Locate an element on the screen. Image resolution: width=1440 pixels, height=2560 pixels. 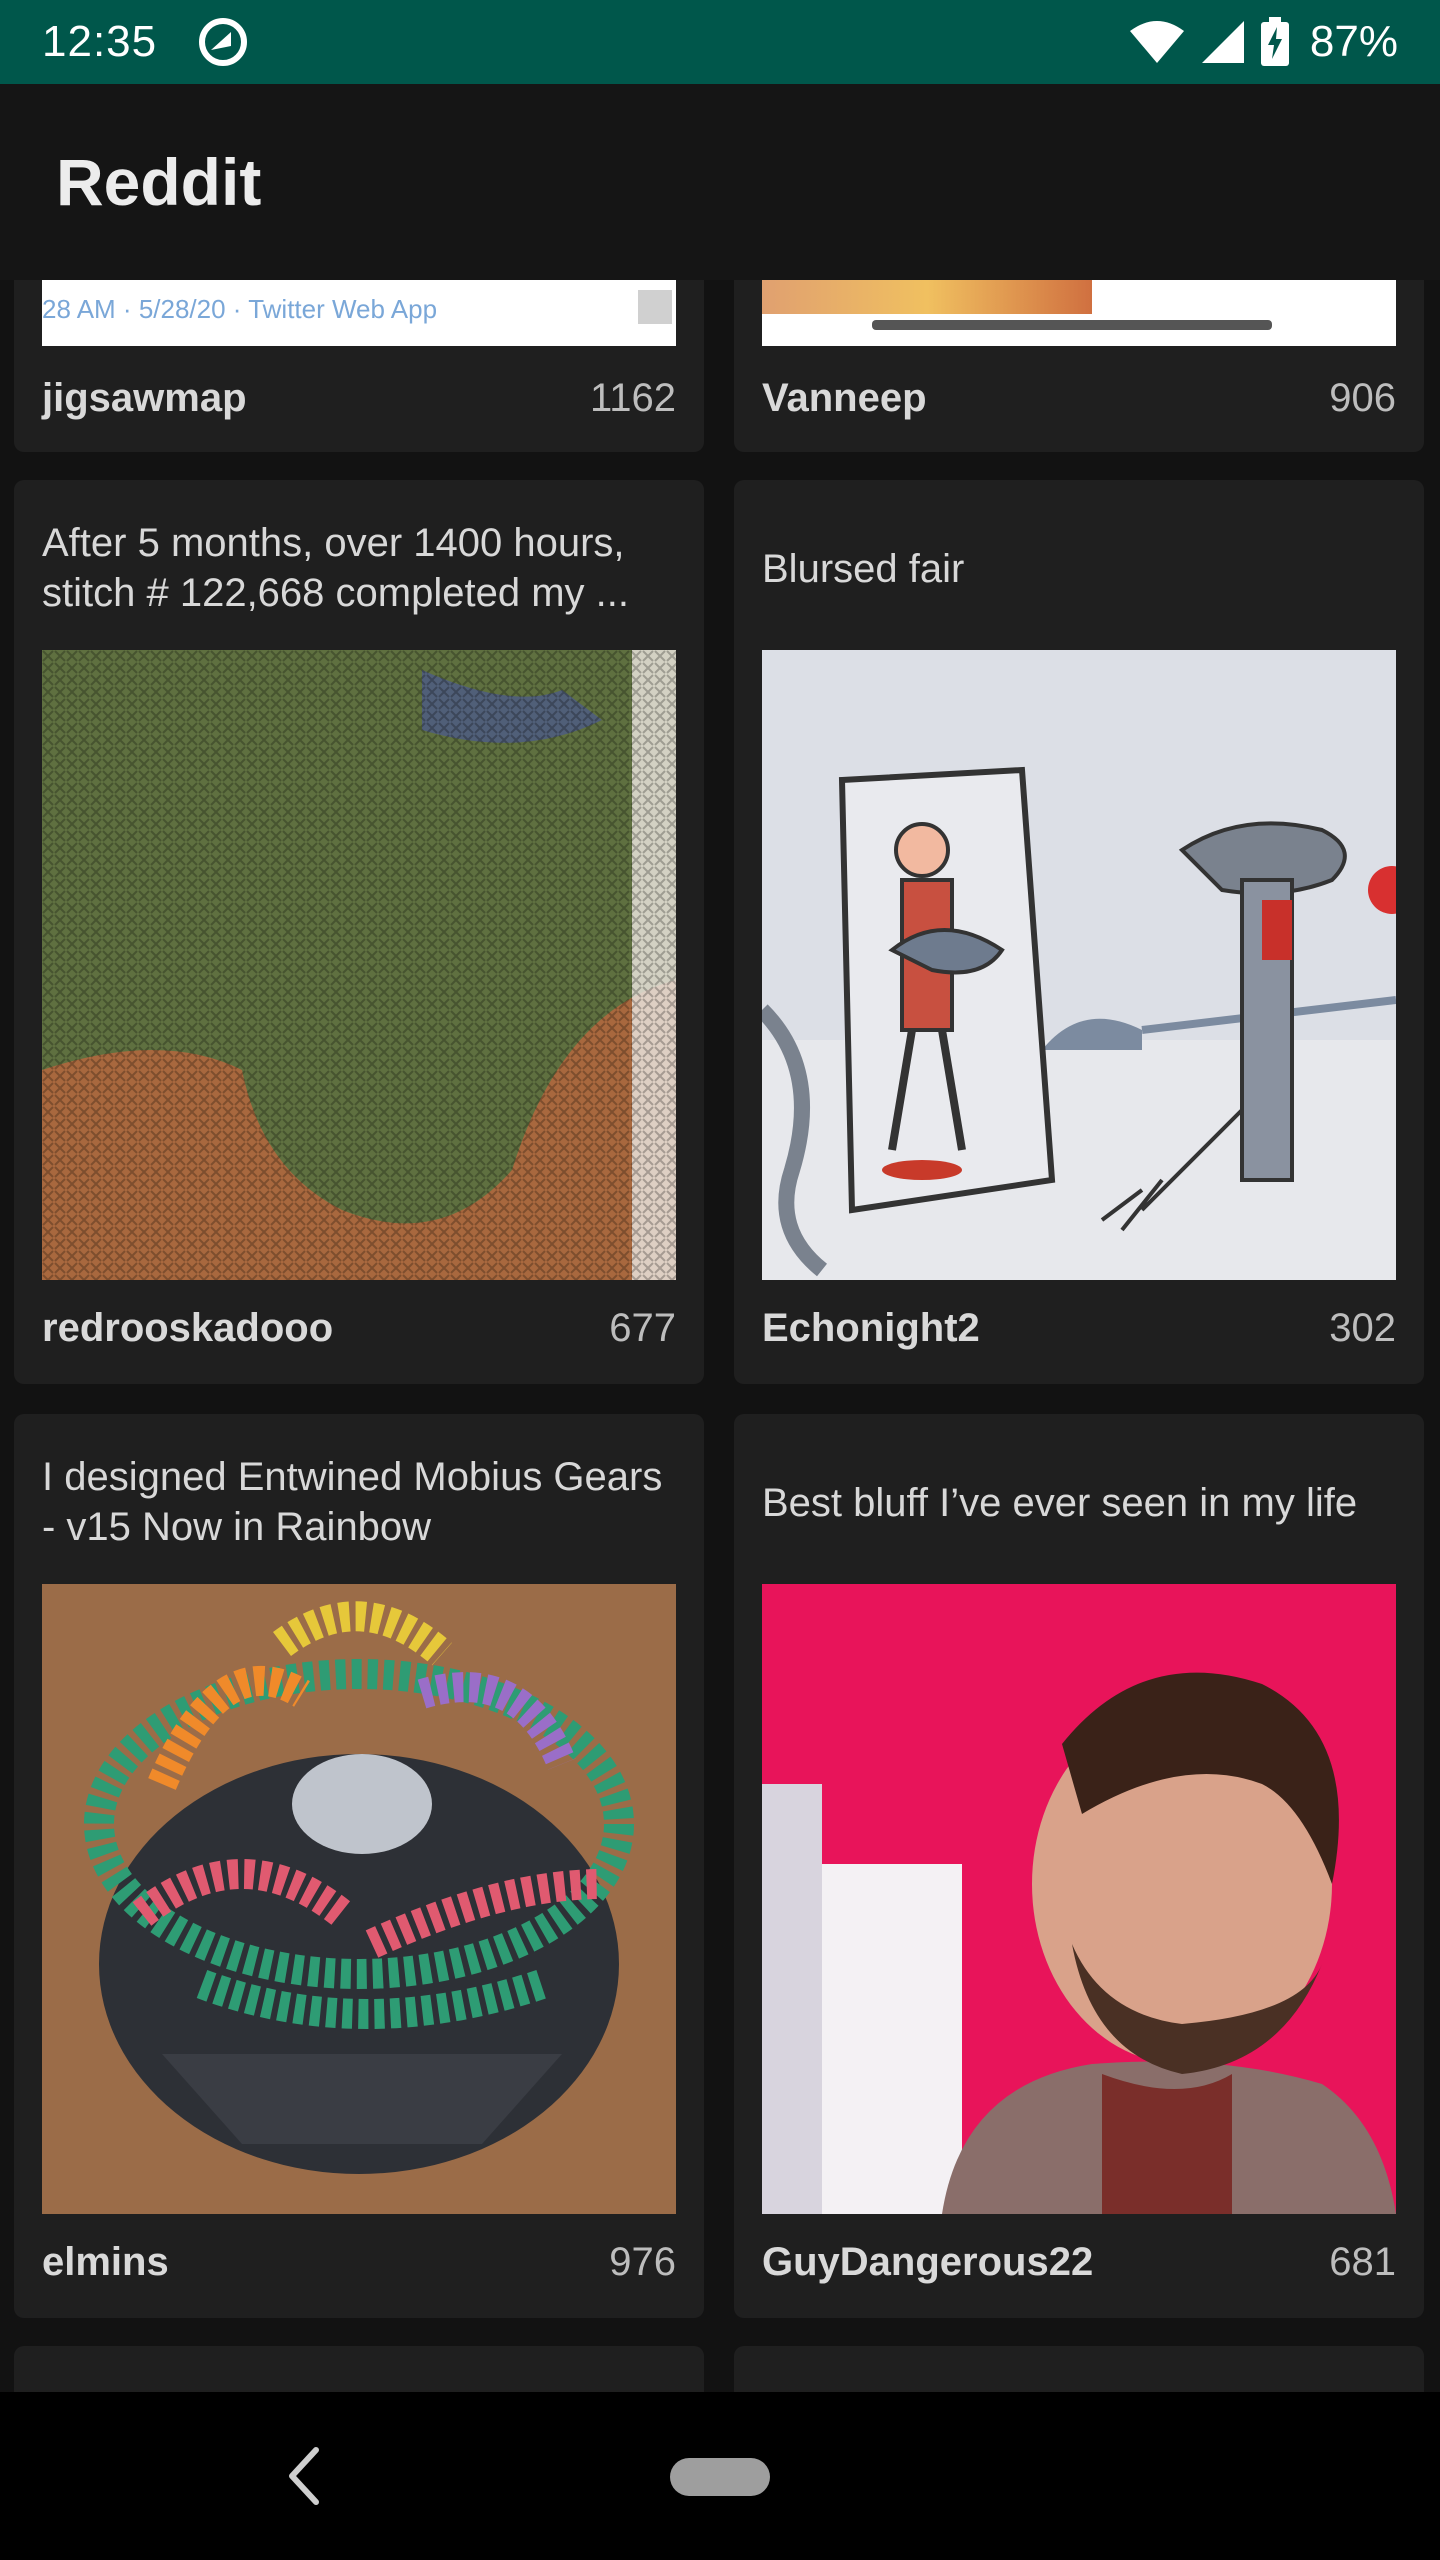
cross-stitch-image is located at coordinates (359, 965).